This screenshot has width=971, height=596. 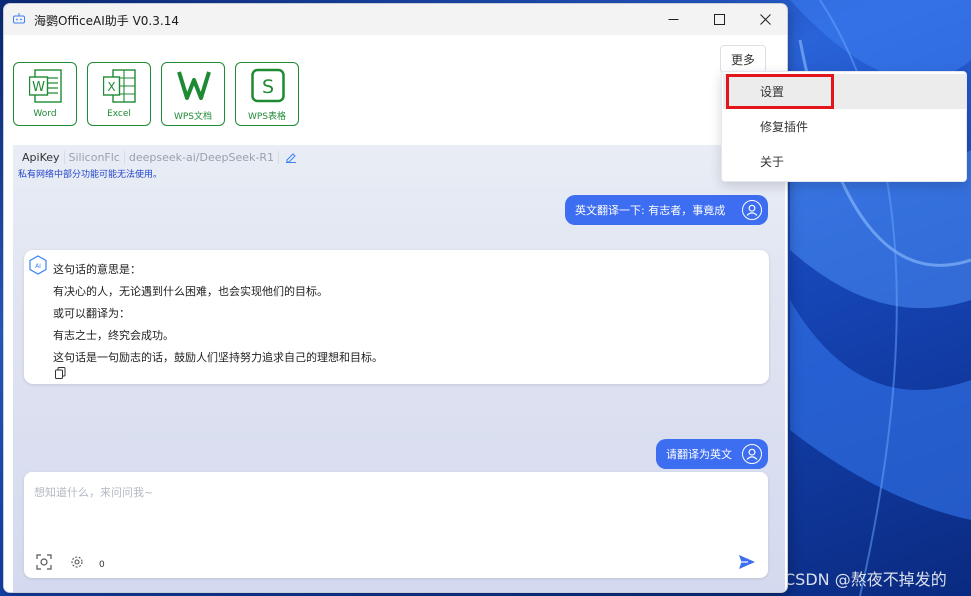 What do you see at coordinates (113, 335) in the screenshot?
I see `ai-line: 有志之士，终究会成功。` at bounding box center [113, 335].